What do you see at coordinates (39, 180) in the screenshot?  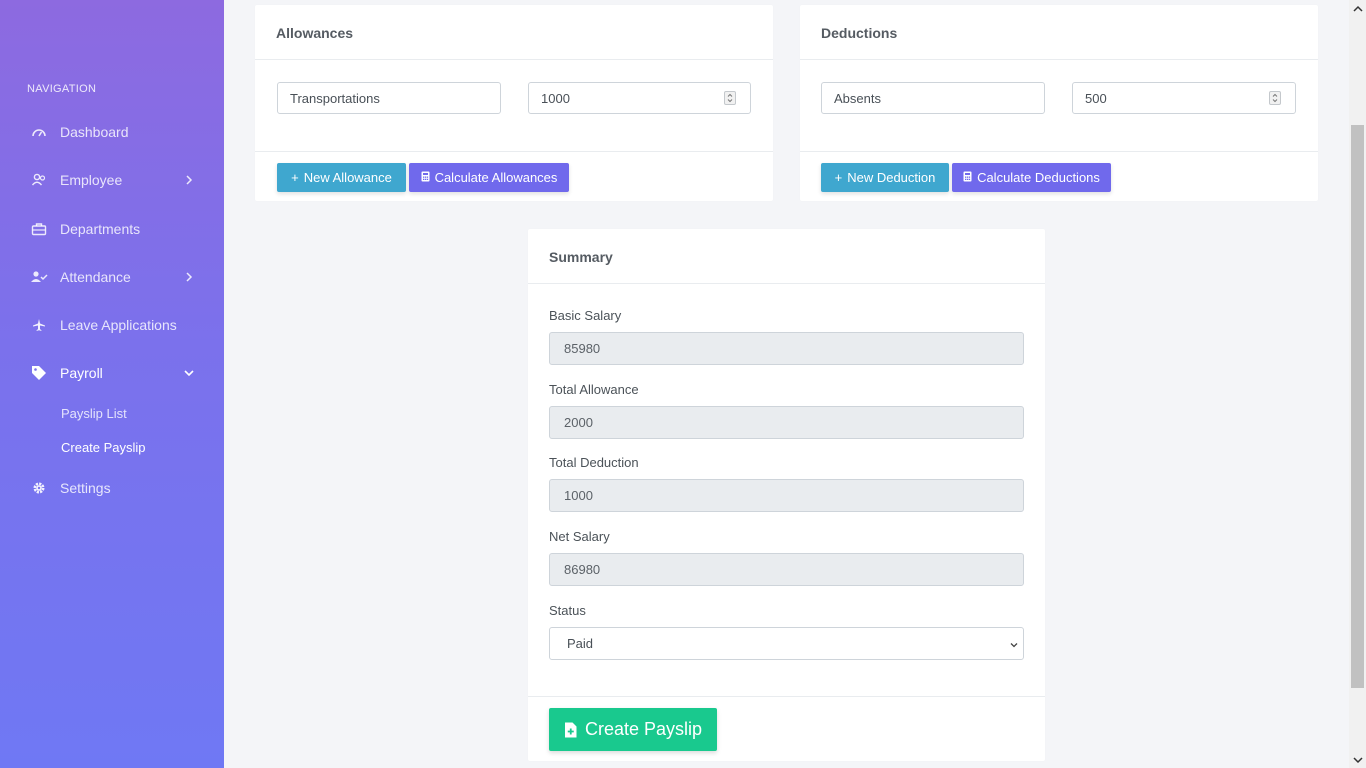 I see `employee-users-icon` at bounding box center [39, 180].